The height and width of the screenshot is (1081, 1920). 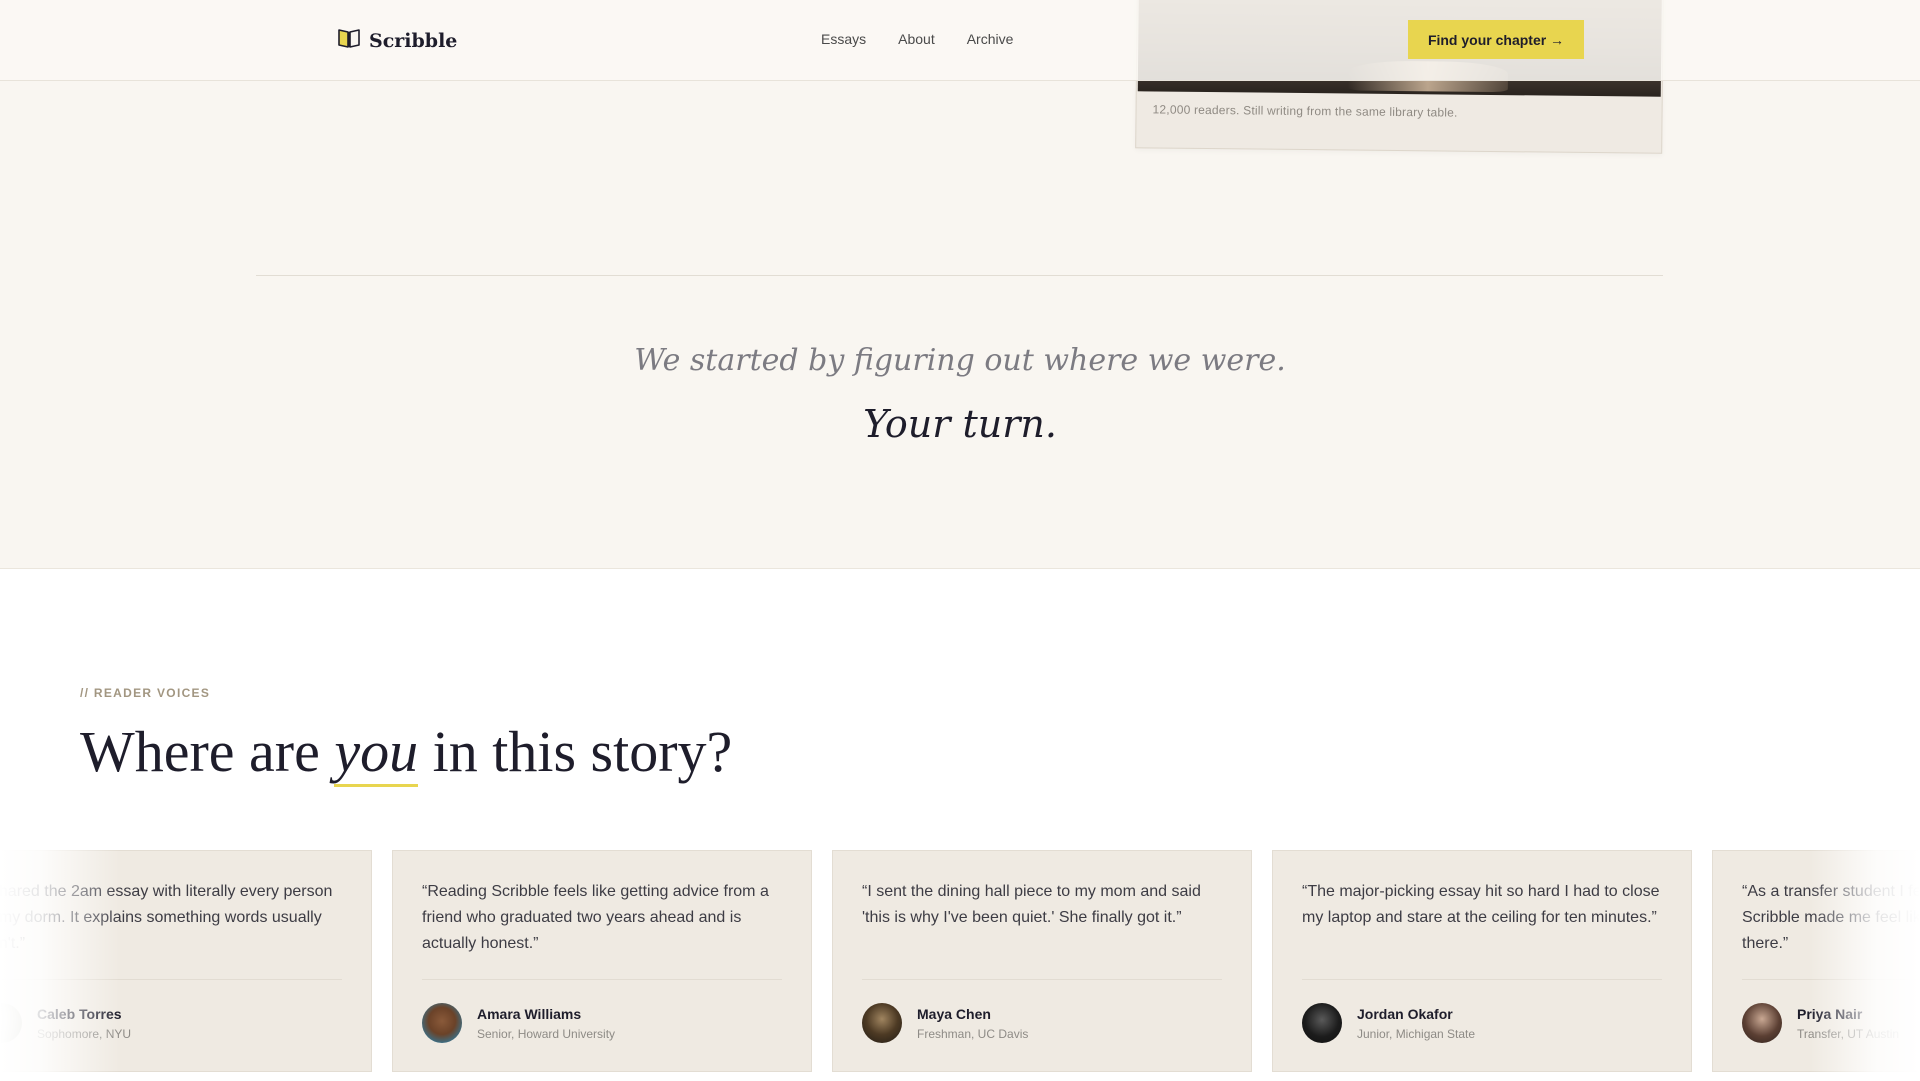 What do you see at coordinates (1416, 1033) in the screenshot?
I see `author-role: Junior, Michigan State` at bounding box center [1416, 1033].